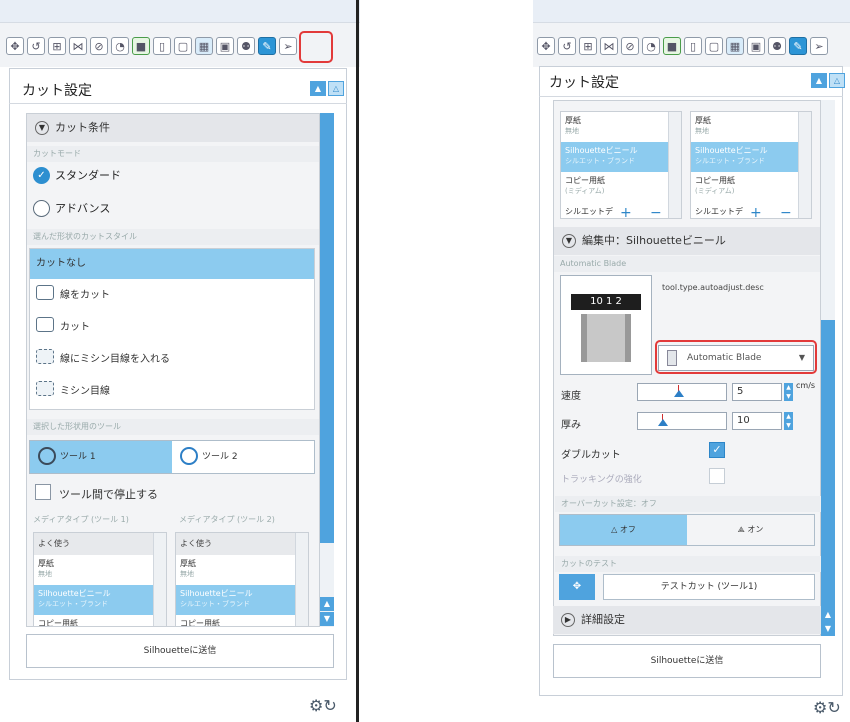  Describe the element at coordinates (691, 564) in the screenshot. I see `test-section-label: カットのテスト` at that location.